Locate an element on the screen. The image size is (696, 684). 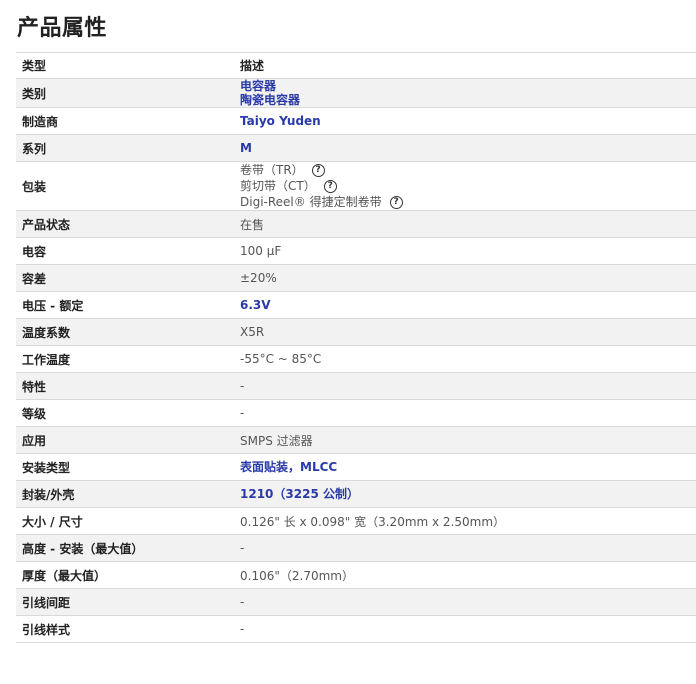
attribute-value: 表面贴装，MLCC is located at coordinates (465, 467).